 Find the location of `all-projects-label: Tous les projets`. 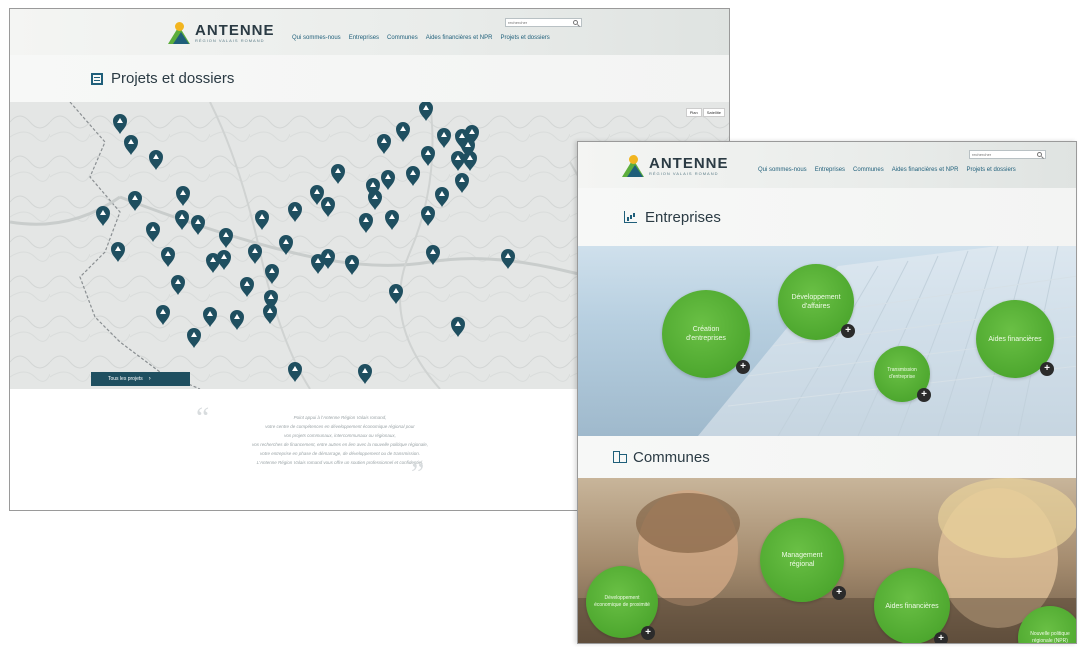

all-projects-label: Tous les projets is located at coordinates (125, 379).